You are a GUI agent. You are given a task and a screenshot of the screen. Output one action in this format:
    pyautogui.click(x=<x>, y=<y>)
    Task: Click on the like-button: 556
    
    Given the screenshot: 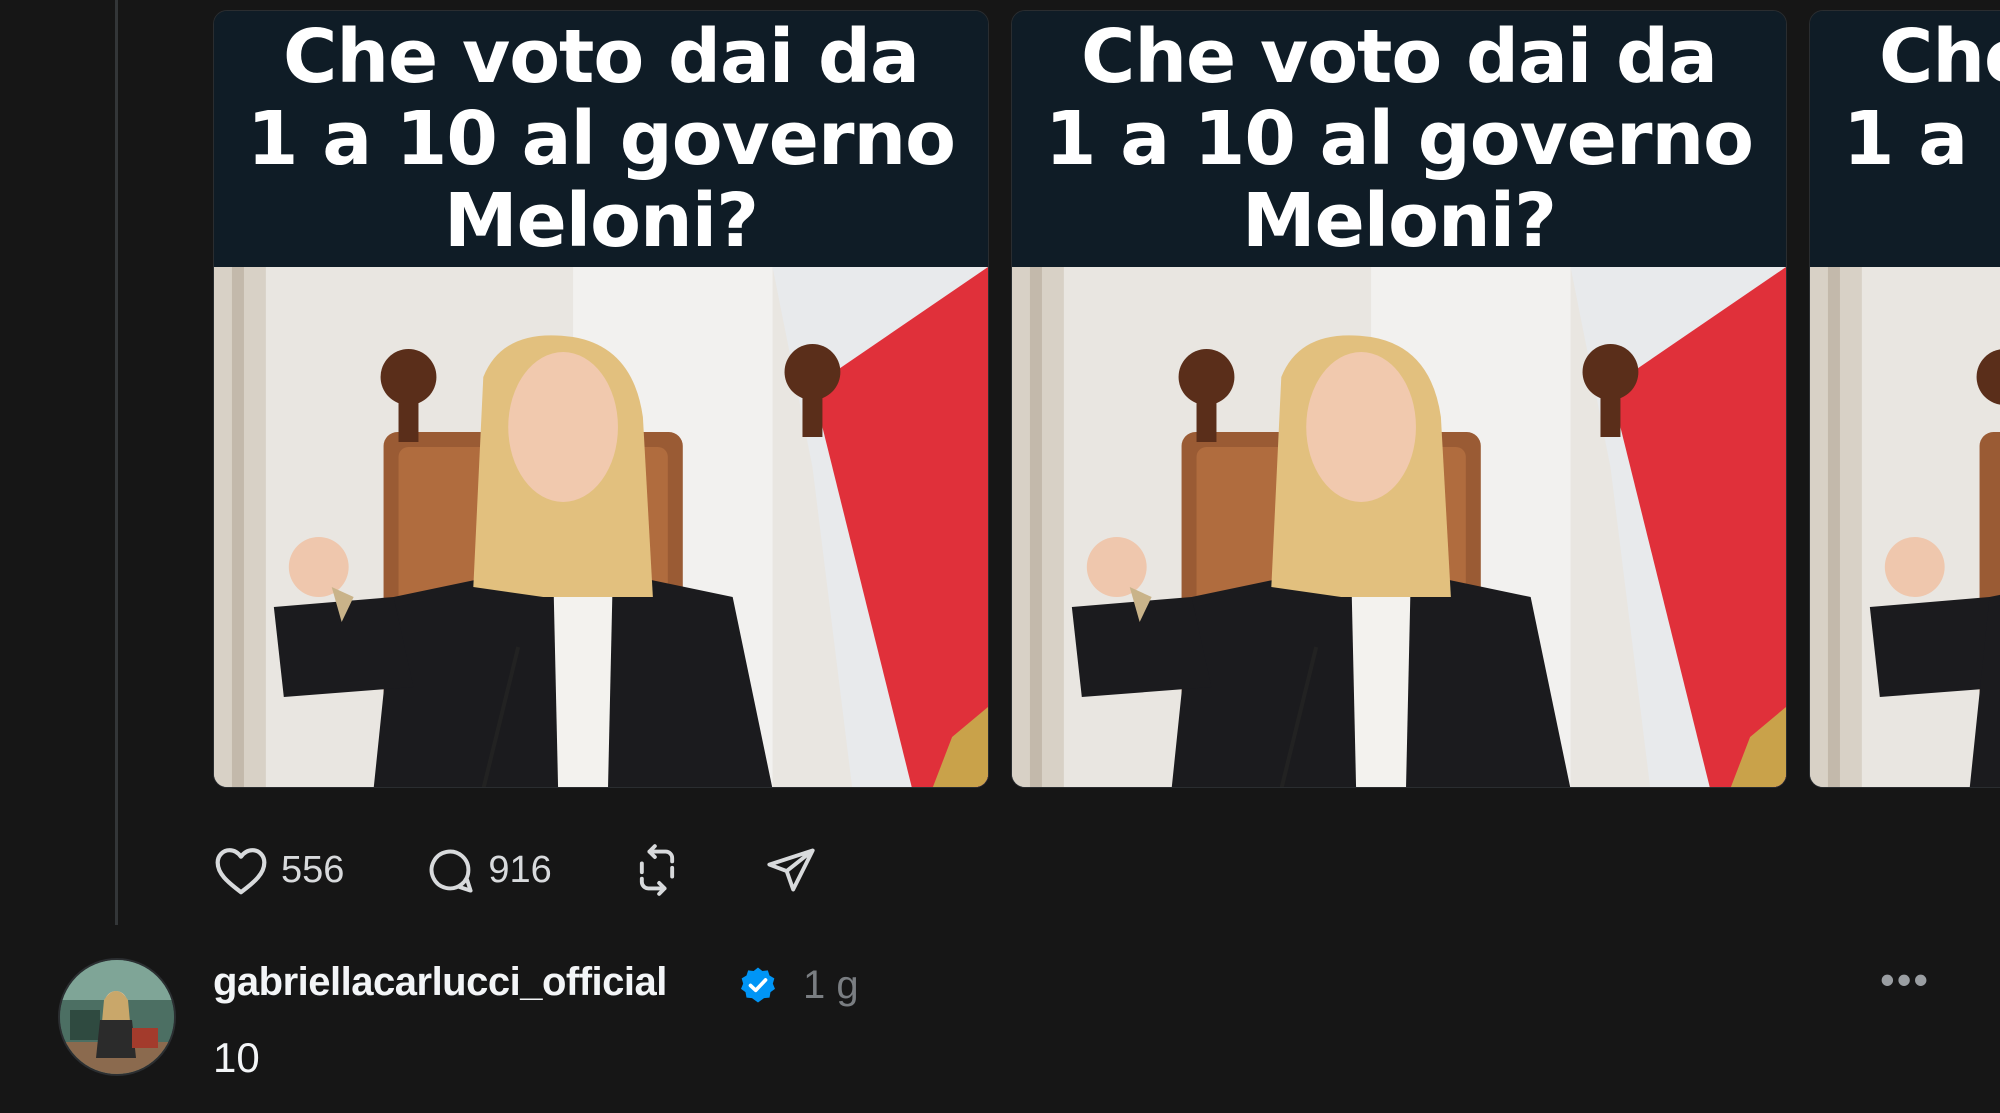 What is the action you would take?
    pyautogui.click(x=278, y=870)
    